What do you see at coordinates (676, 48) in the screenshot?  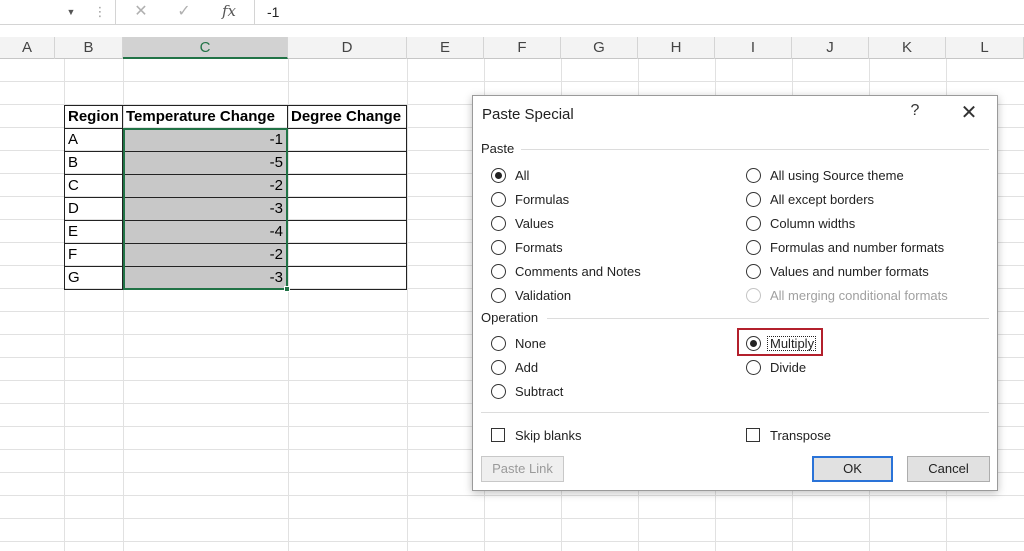 I see `column-header-h: H` at bounding box center [676, 48].